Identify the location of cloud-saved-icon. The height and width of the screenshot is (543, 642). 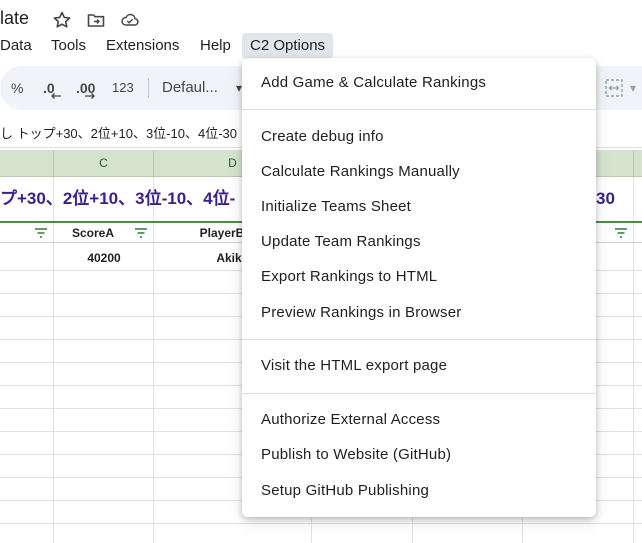
(130, 20).